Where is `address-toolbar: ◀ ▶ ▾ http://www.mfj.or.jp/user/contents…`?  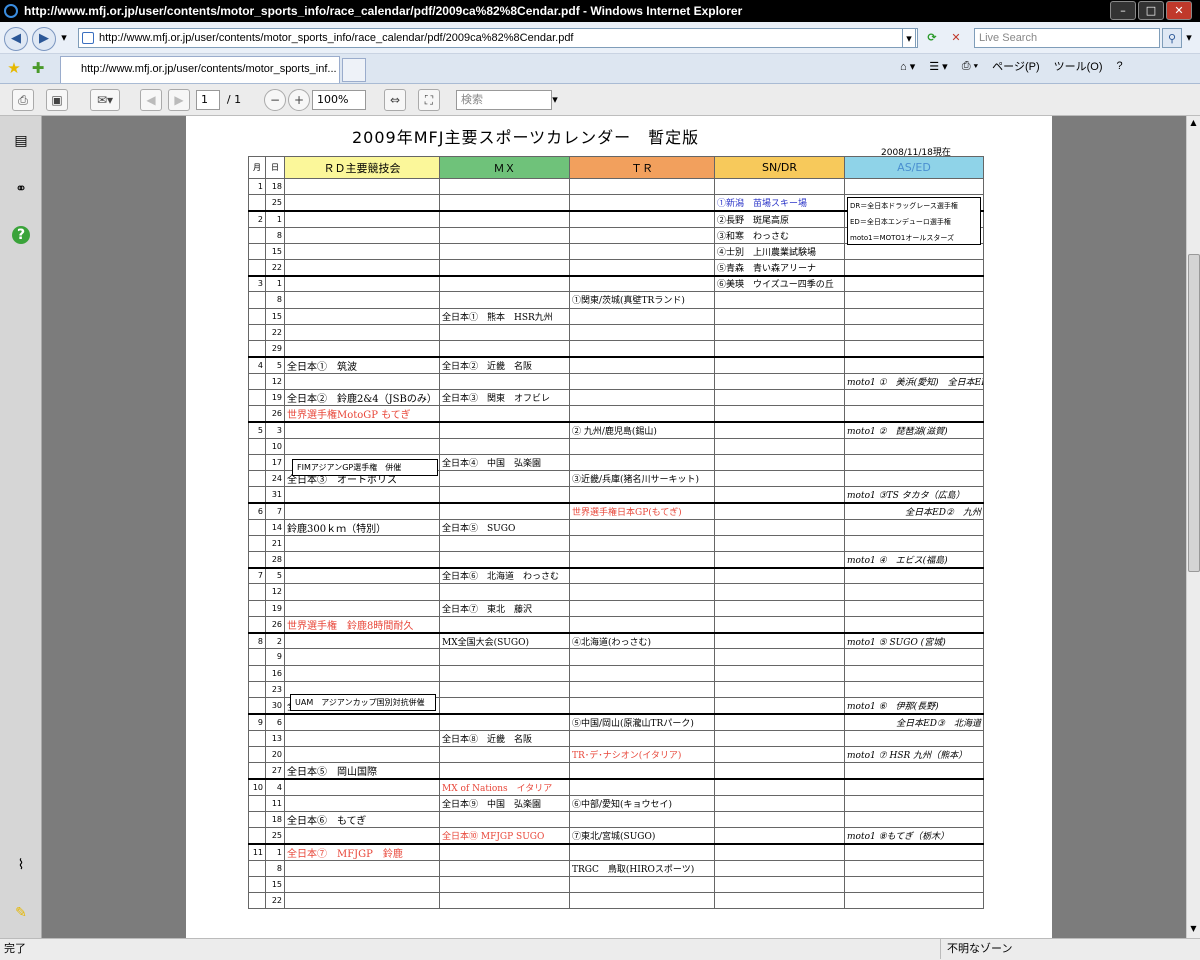
address-toolbar: ◀ ▶ ▾ http://www.mfj.or.jp/user/contents… is located at coordinates (600, 38).